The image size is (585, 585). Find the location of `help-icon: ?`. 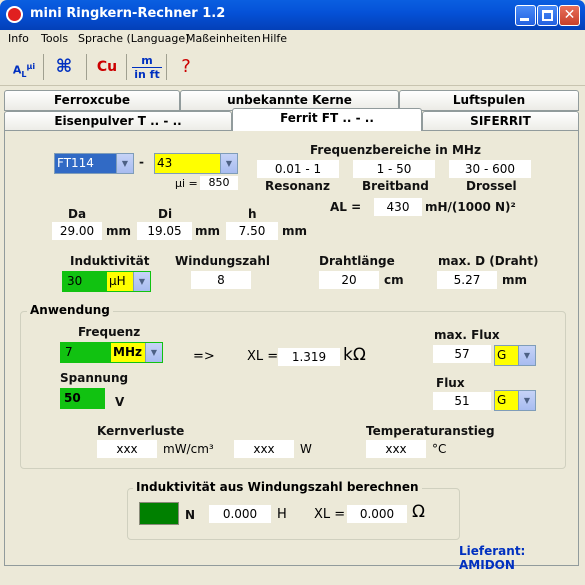

help-icon: ? is located at coordinates (186, 67).